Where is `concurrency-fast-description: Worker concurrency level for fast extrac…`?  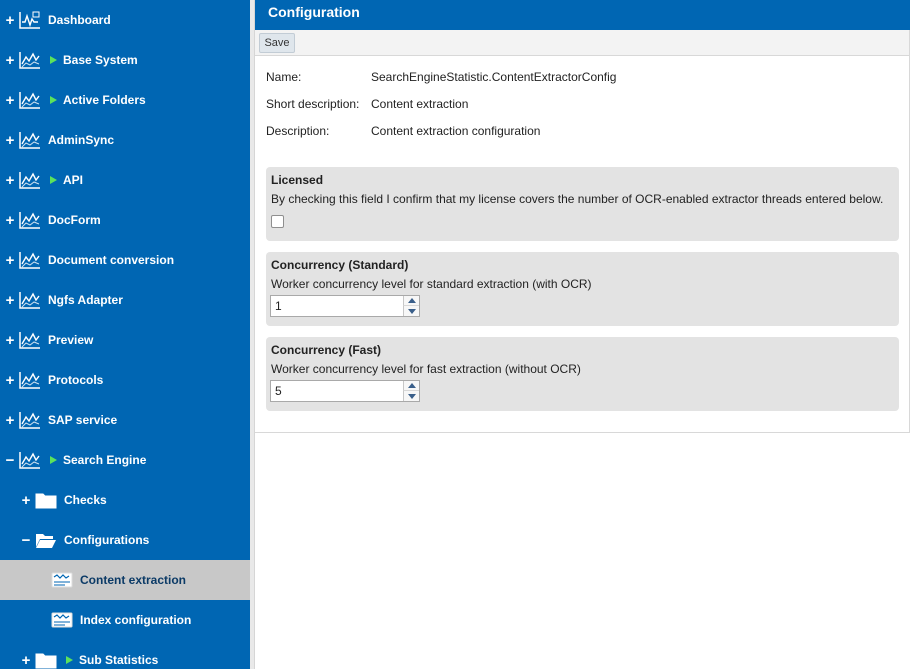 concurrency-fast-description: Worker concurrency level for fast extrac… is located at coordinates (426, 369).